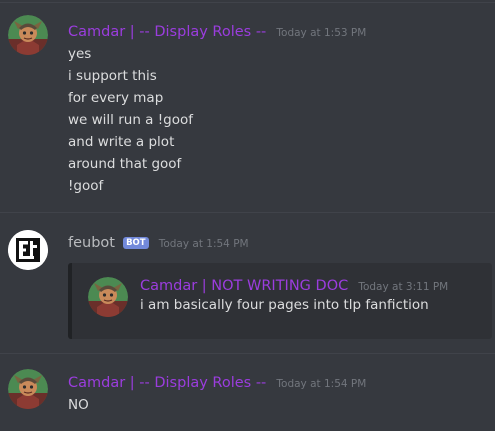 This screenshot has width=495, height=431. I want to click on bot-tag: BOT, so click(136, 243).